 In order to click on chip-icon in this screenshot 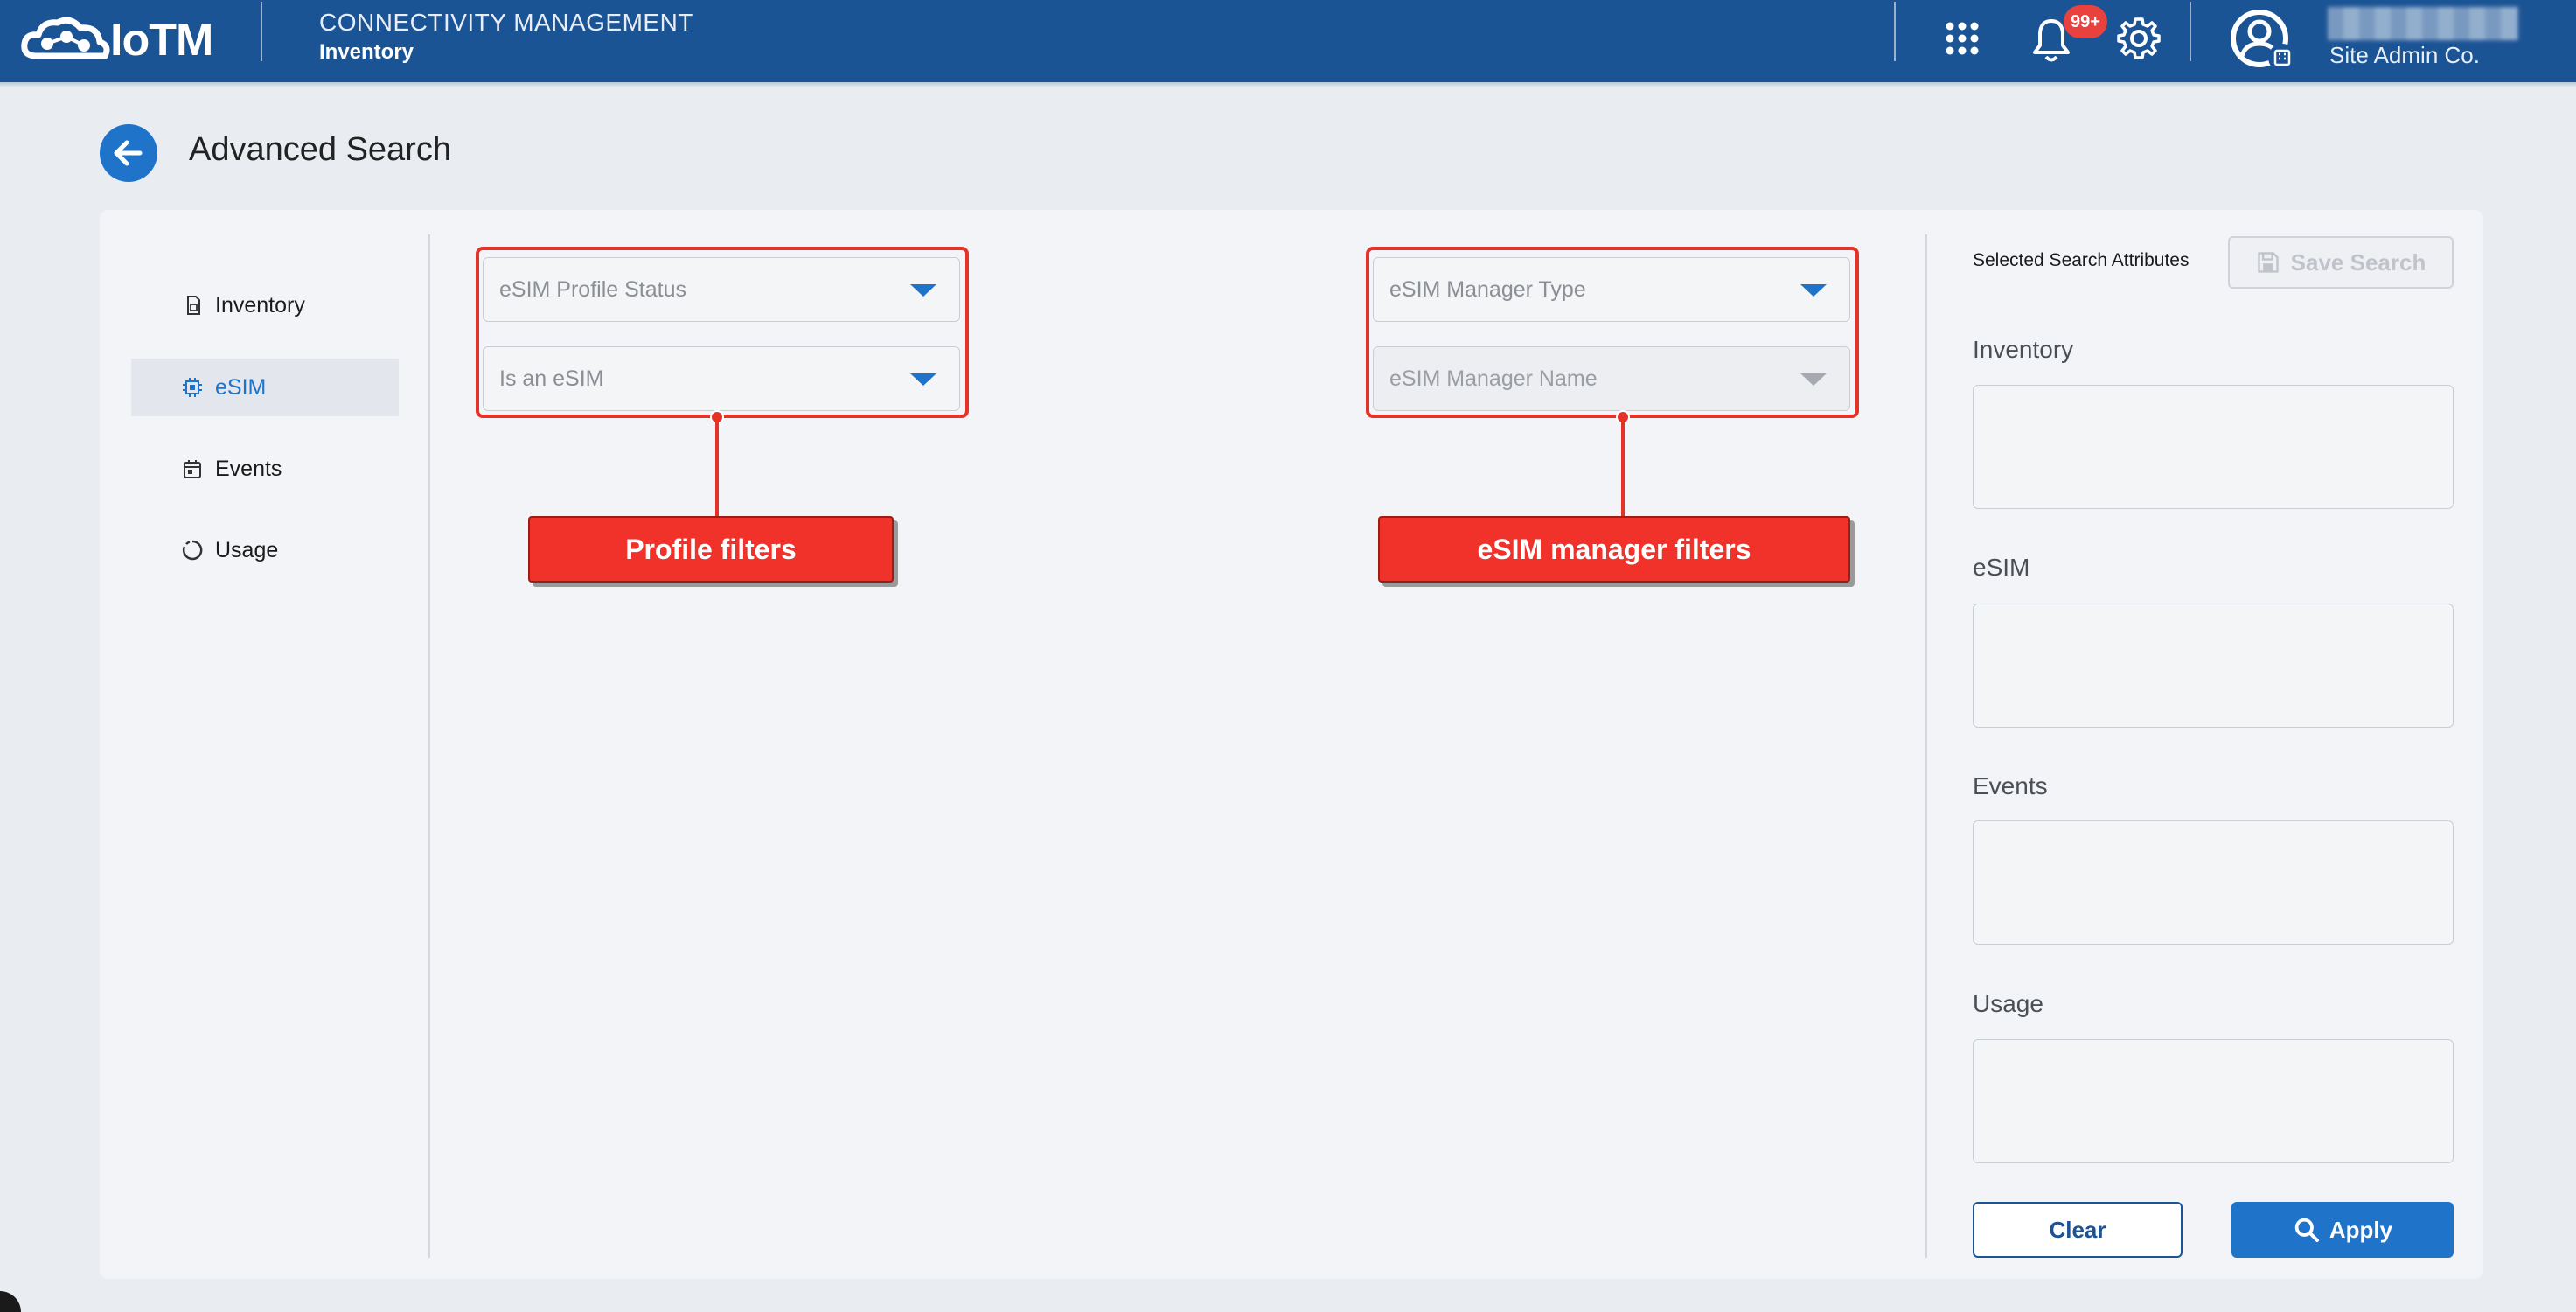, I will do `click(192, 388)`.